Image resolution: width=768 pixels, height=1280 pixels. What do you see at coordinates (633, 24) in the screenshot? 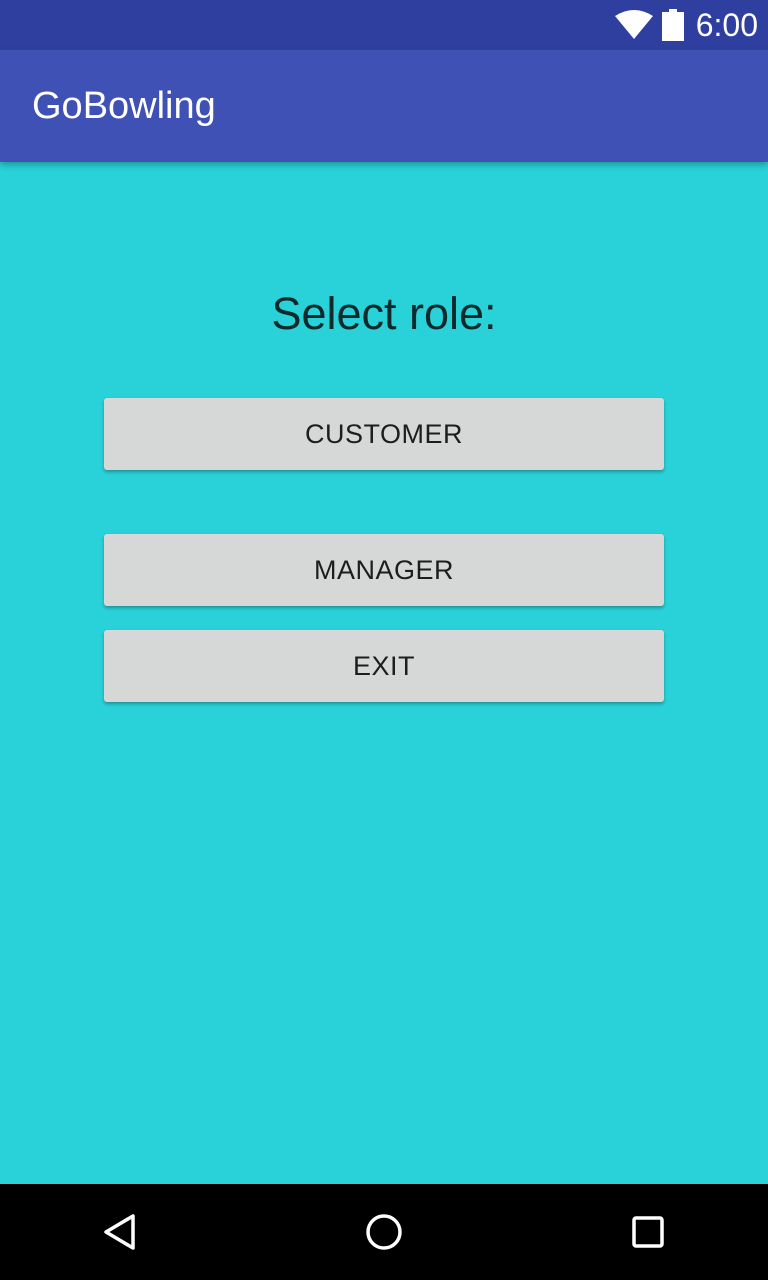
I see `wifi-icon` at bounding box center [633, 24].